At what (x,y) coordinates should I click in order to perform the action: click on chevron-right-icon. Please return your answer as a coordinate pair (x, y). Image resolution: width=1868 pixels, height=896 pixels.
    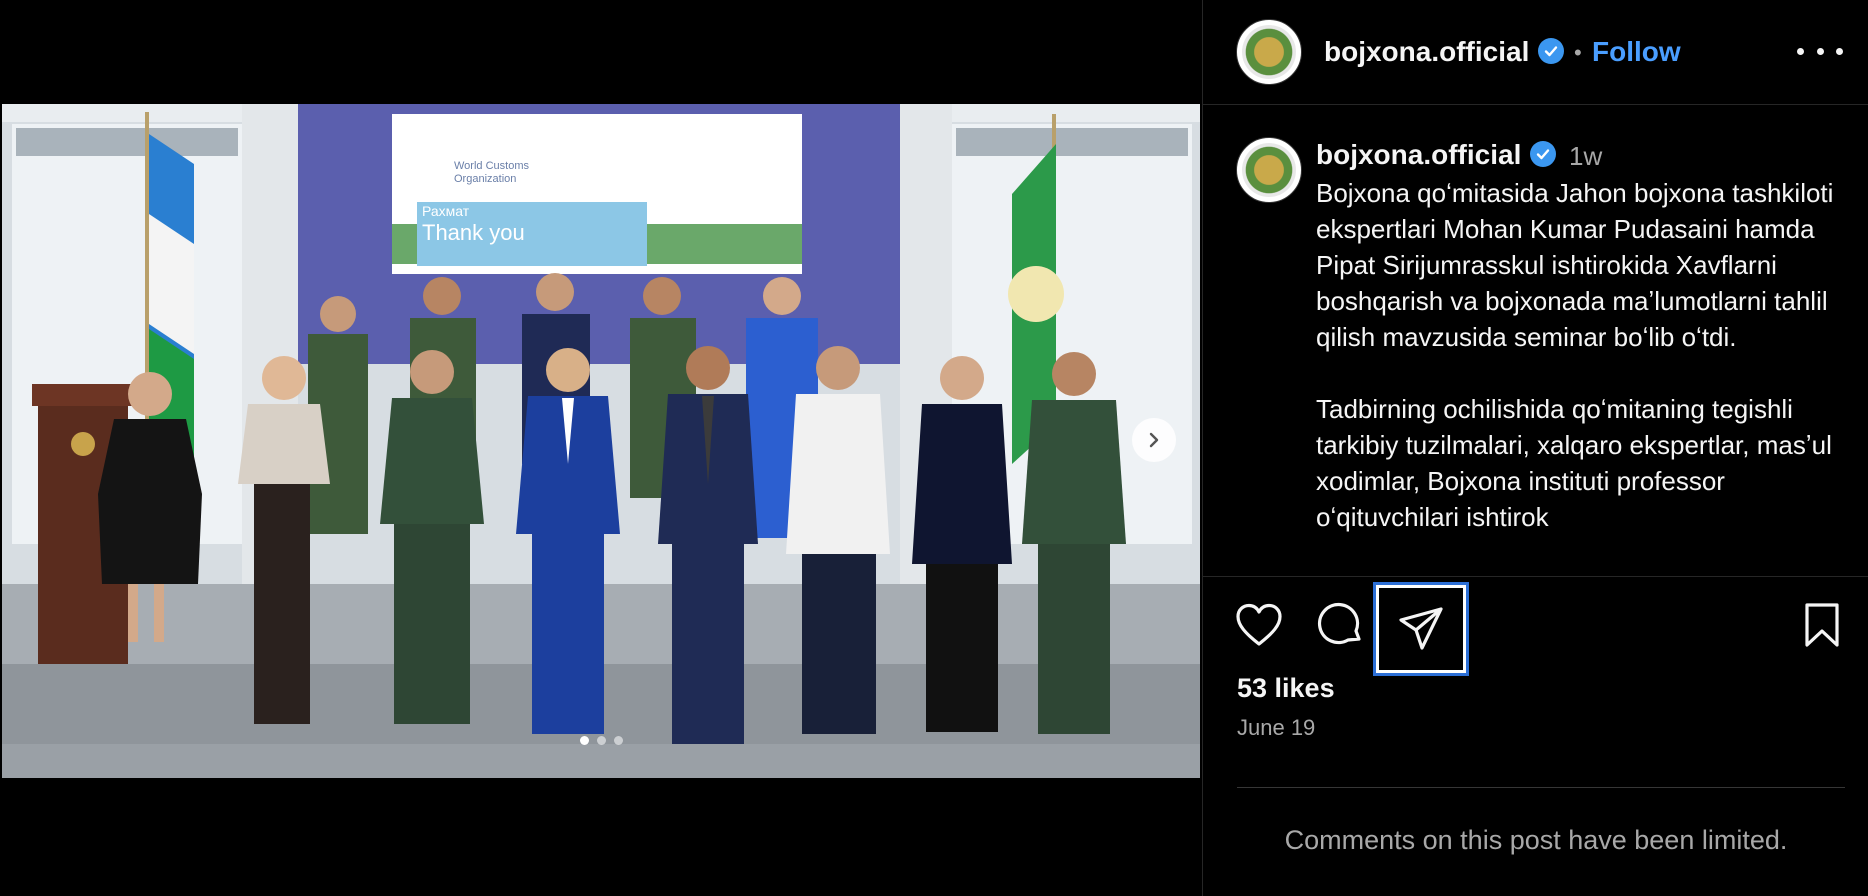
    Looking at the image, I should click on (1154, 440).